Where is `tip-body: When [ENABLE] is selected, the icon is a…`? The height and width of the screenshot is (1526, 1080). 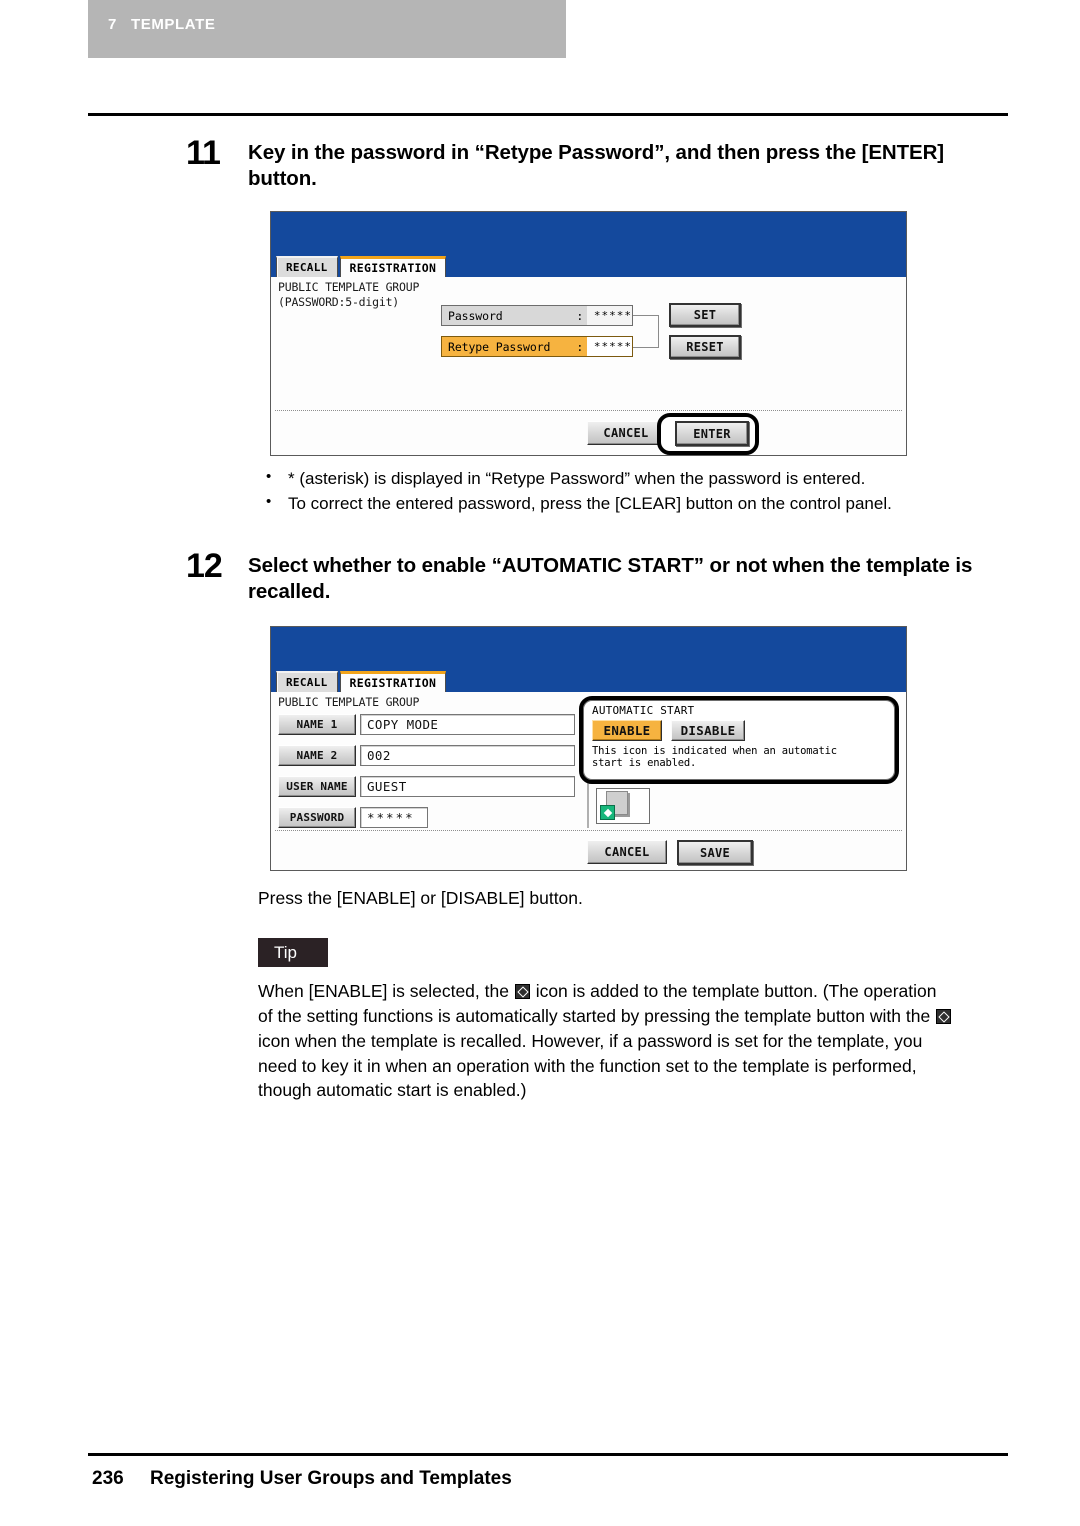 tip-body: When [ENABLE] is selected, the icon is a… is located at coordinates (630, 1041).